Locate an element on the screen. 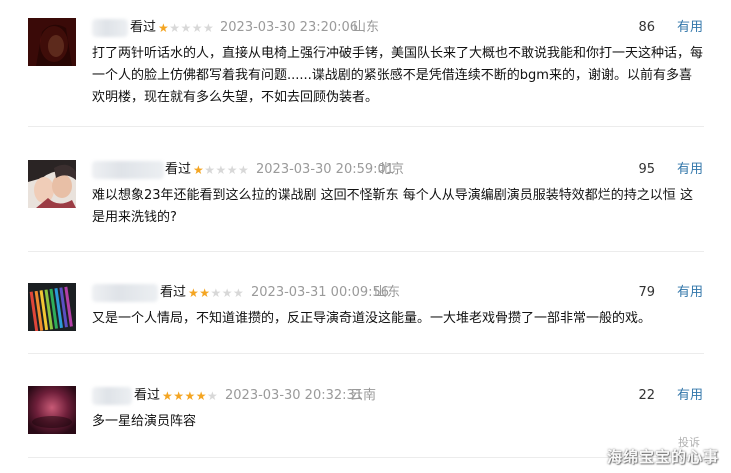 This screenshot has width=731, height=473. comment-time: 2023-03-30 23:20:06 is located at coordinates (289, 27).